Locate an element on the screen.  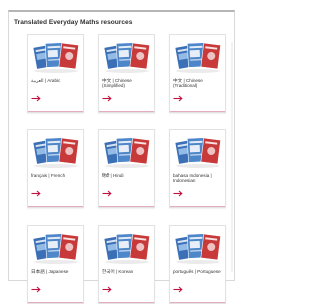
language-label: 中文 | Chinese (Simplified) is located at coordinates (117, 83).